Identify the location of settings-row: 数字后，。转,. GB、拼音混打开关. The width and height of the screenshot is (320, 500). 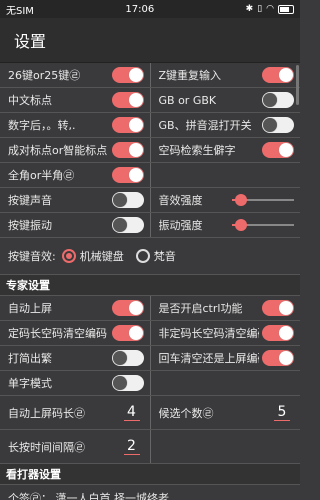
(150, 125).